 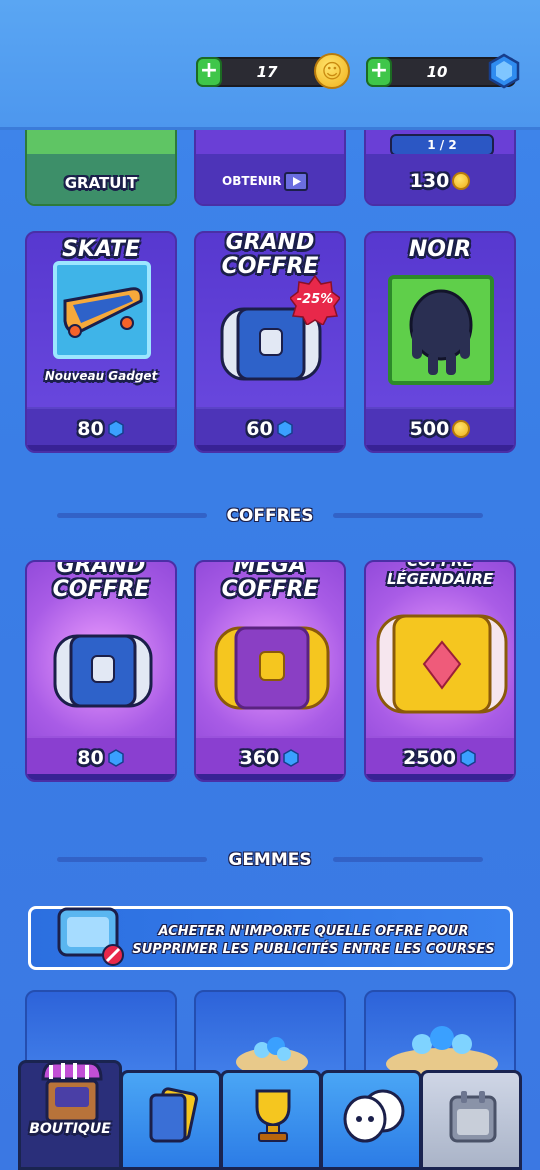 What do you see at coordinates (101, 249) in the screenshot?
I see `offer-title: SKATE` at bounding box center [101, 249].